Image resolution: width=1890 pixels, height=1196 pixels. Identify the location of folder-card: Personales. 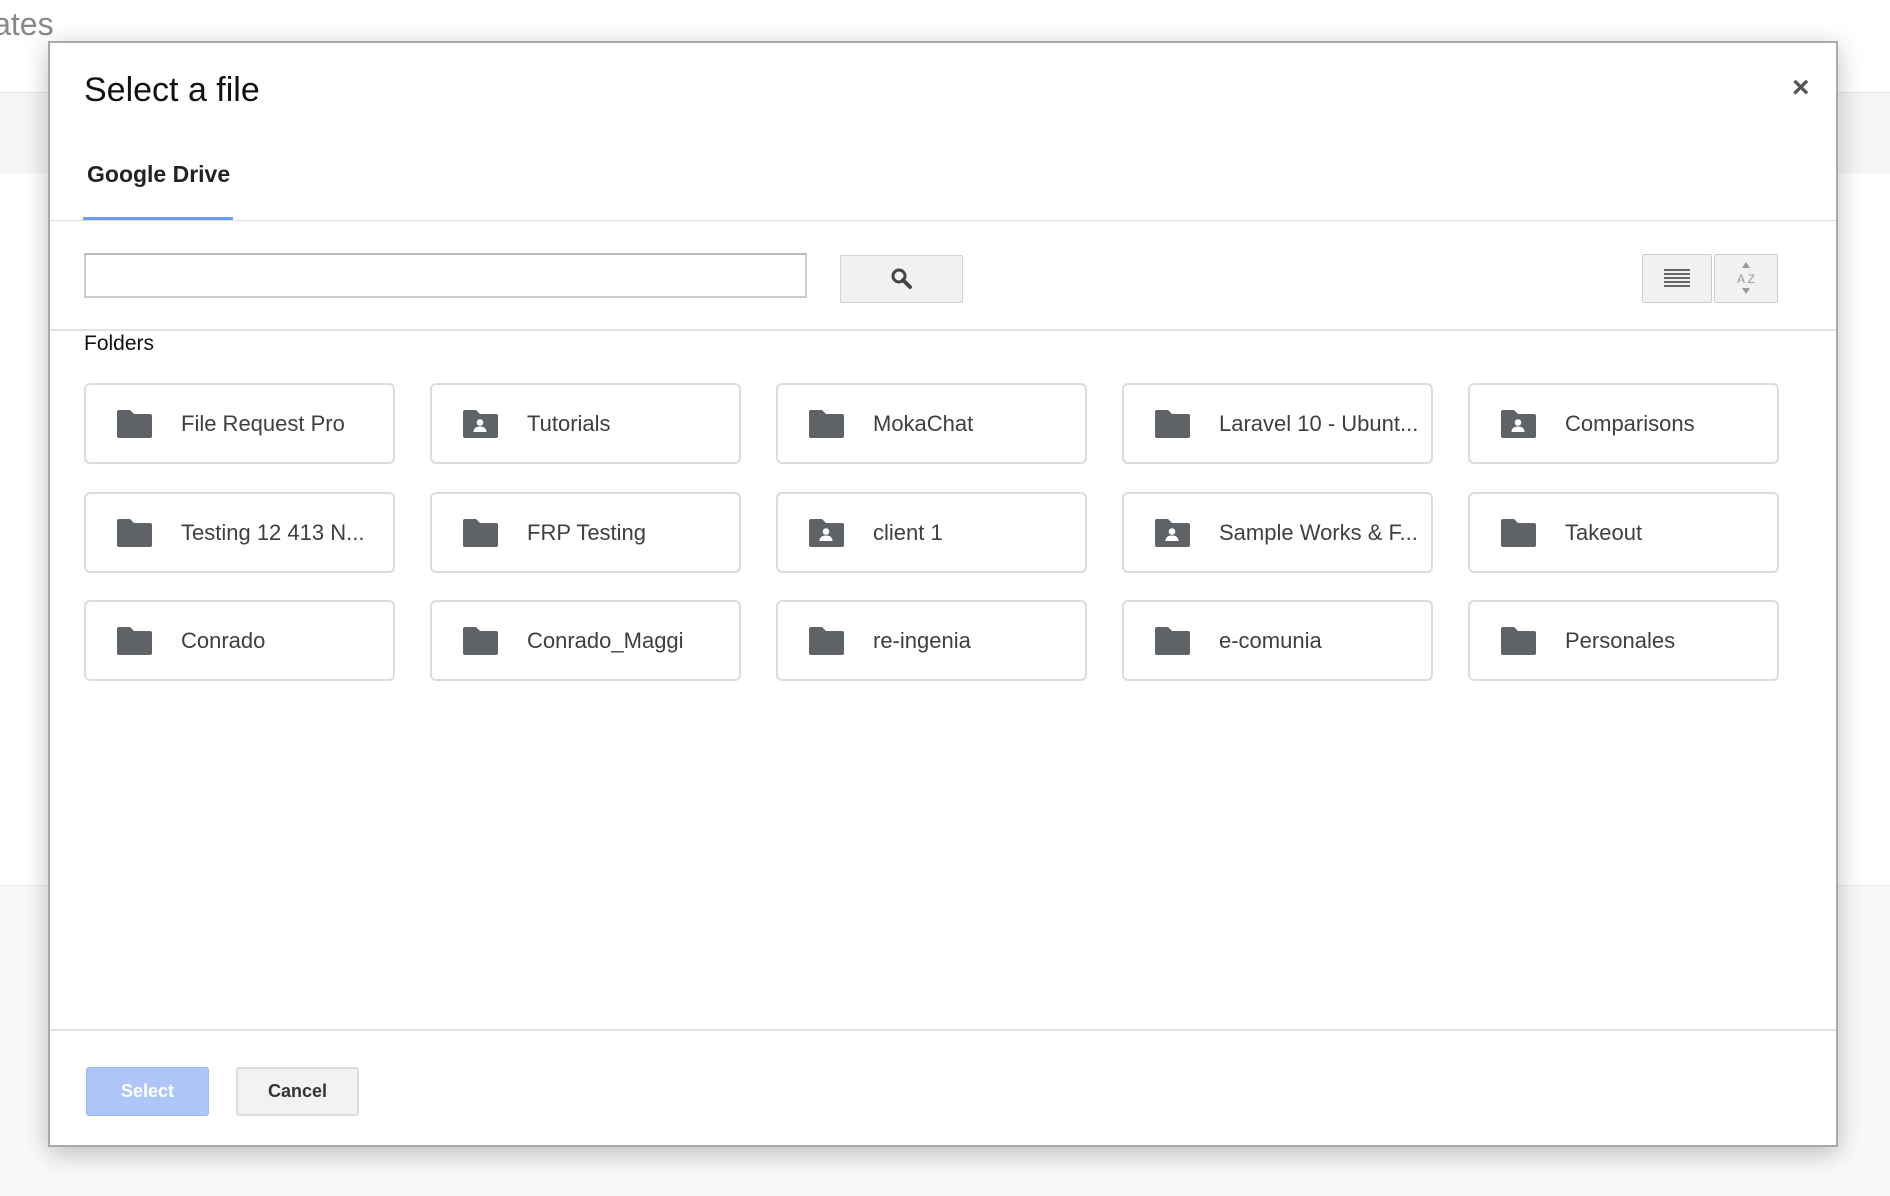
(1623, 640).